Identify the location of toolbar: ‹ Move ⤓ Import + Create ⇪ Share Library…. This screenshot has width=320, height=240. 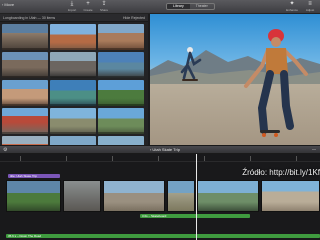
(160, 7).